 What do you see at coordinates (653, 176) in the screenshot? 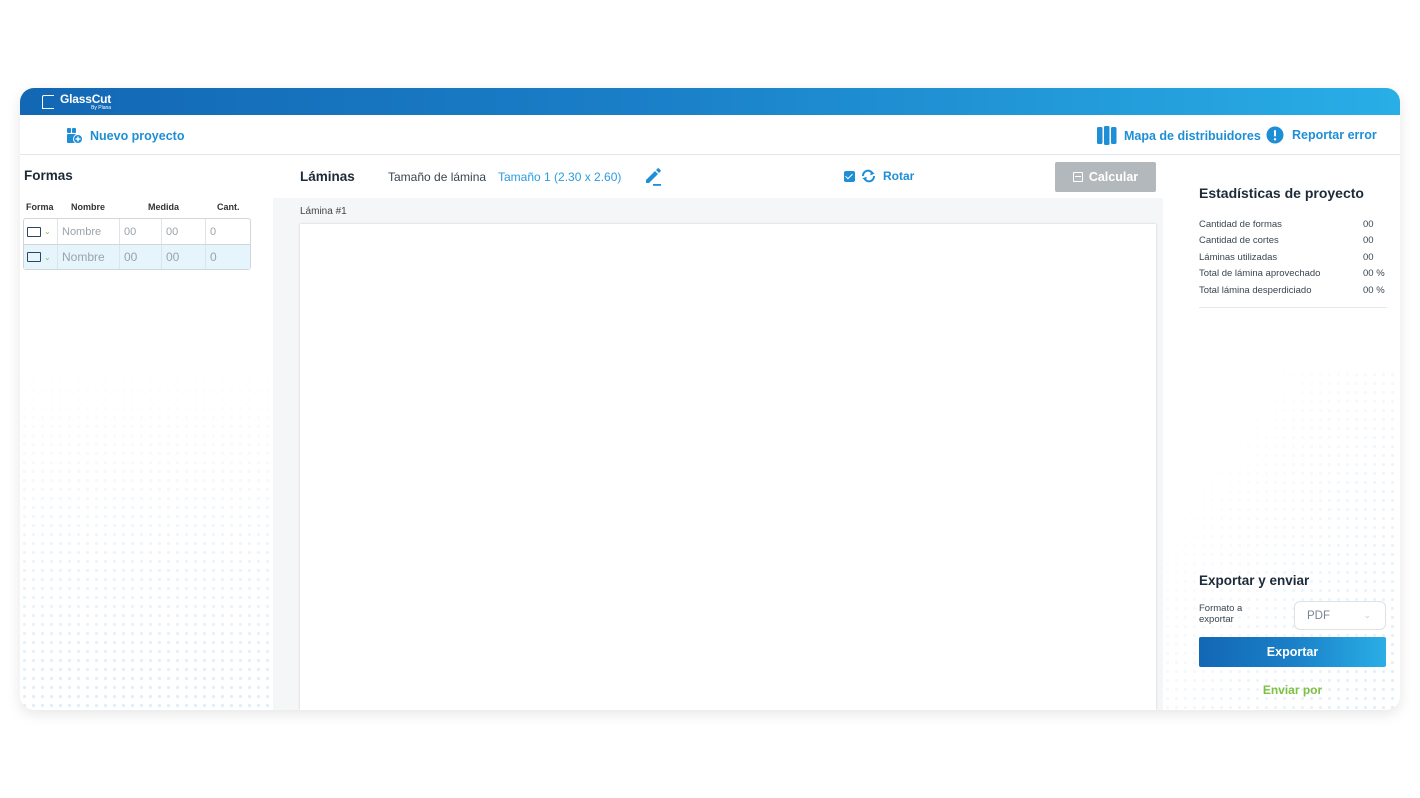
I see `edit-icon` at bounding box center [653, 176].